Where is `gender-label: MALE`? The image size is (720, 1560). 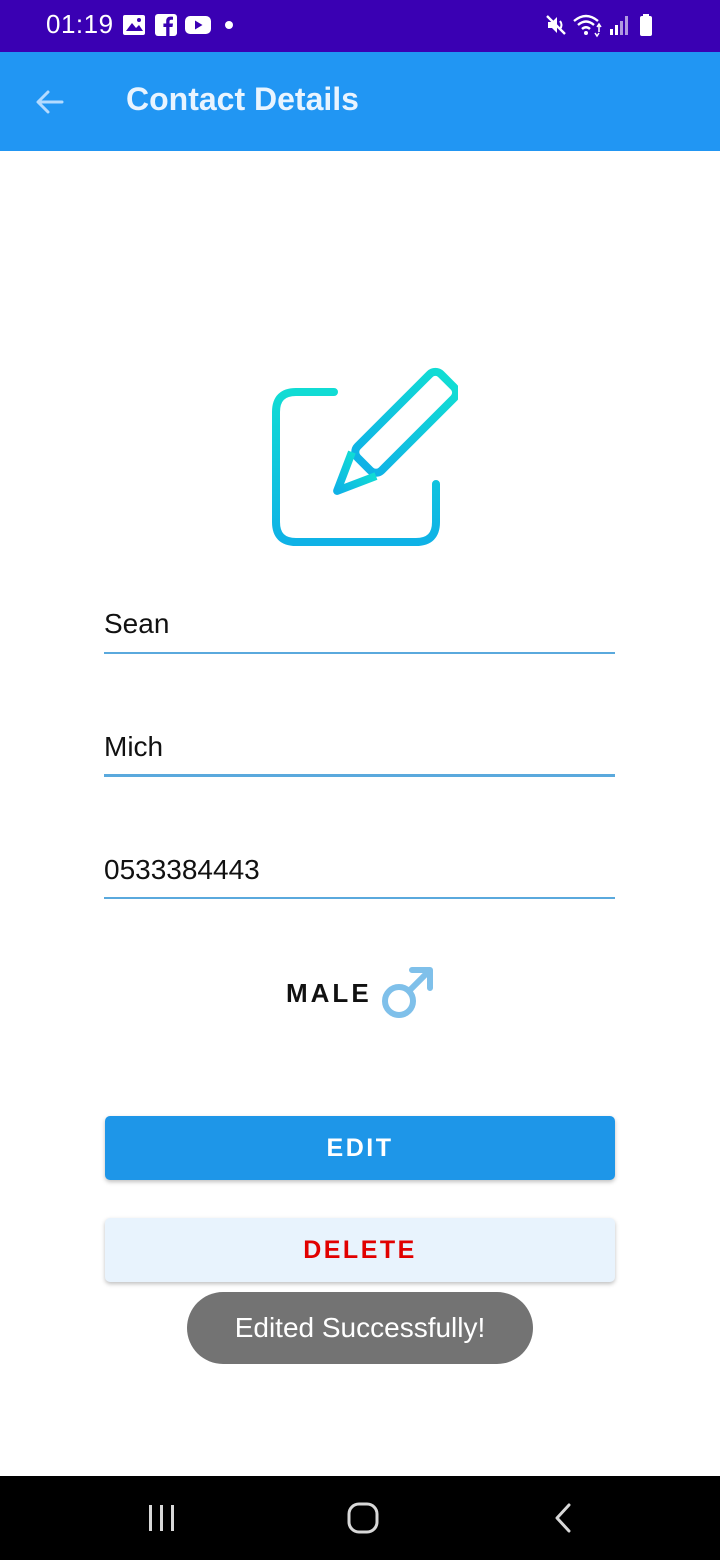
gender-label: MALE is located at coordinates (329, 993).